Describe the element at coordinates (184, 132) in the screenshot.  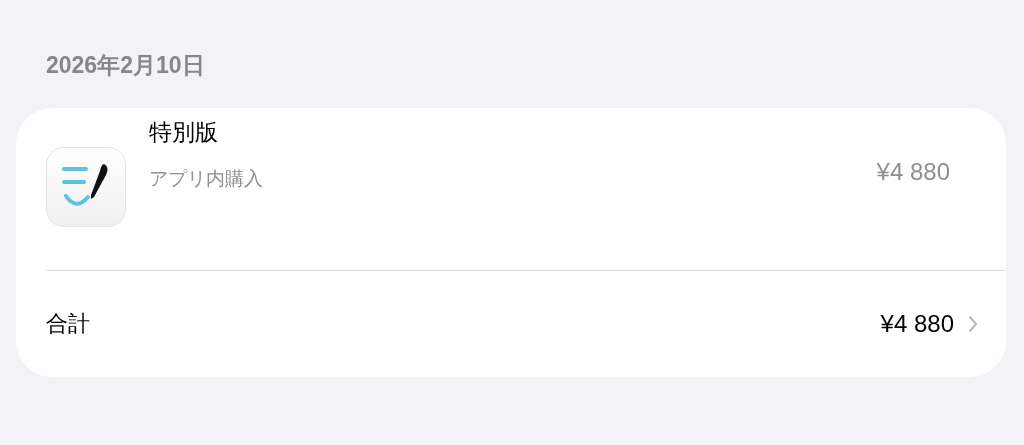
I see `item-name: 特別版` at that location.